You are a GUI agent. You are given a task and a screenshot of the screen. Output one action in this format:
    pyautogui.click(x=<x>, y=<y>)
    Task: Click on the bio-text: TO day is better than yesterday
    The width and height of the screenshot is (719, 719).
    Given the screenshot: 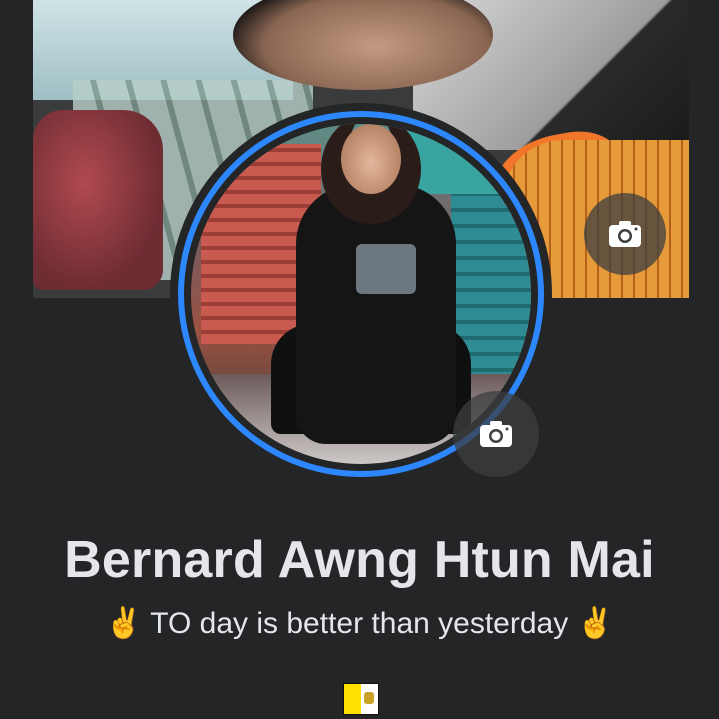 What is the action you would take?
    pyautogui.click(x=359, y=623)
    